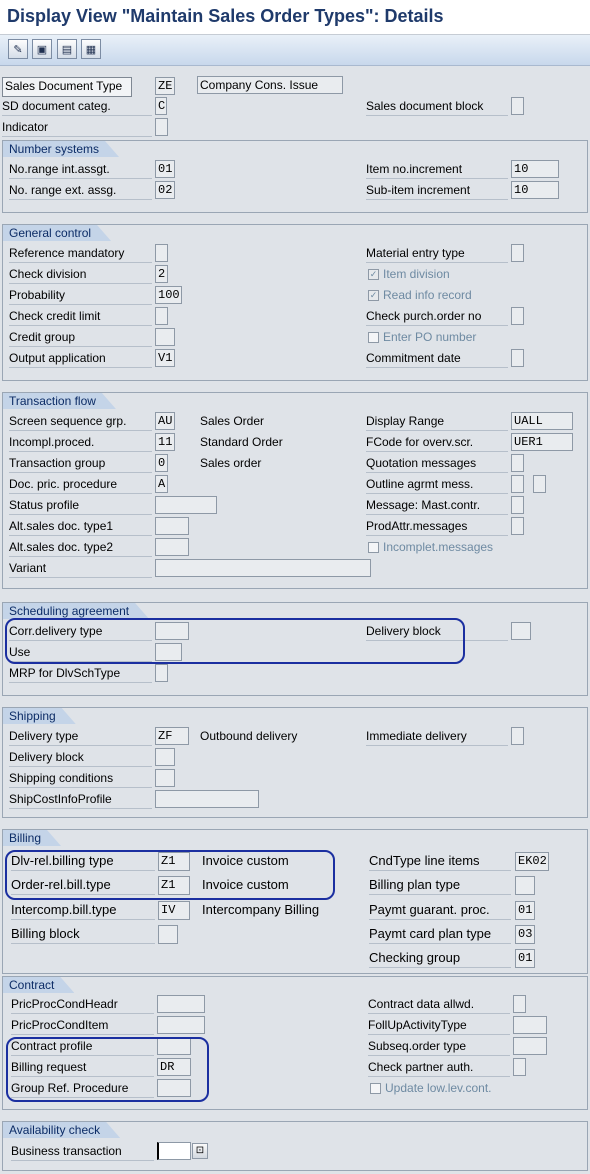  What do you see at coordinates (519, 1004) in the screenshot?
I see `contract-data-allowed-field` at bounding box center [519, 1004].